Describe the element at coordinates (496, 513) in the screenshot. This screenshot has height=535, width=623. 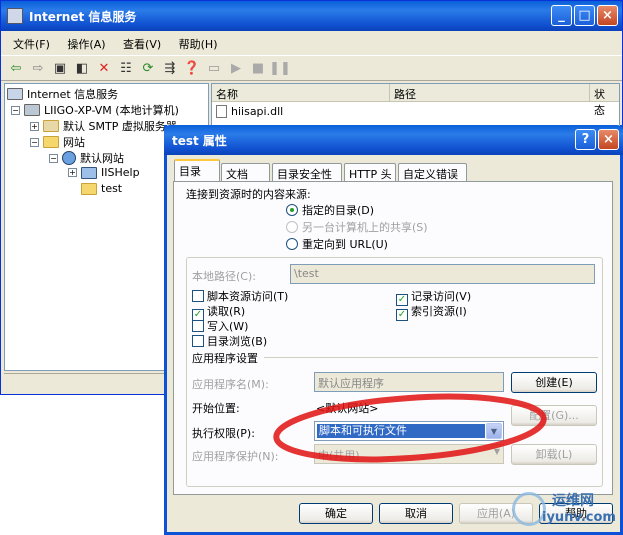
I see `apply-button: 应用(A)` at that location.